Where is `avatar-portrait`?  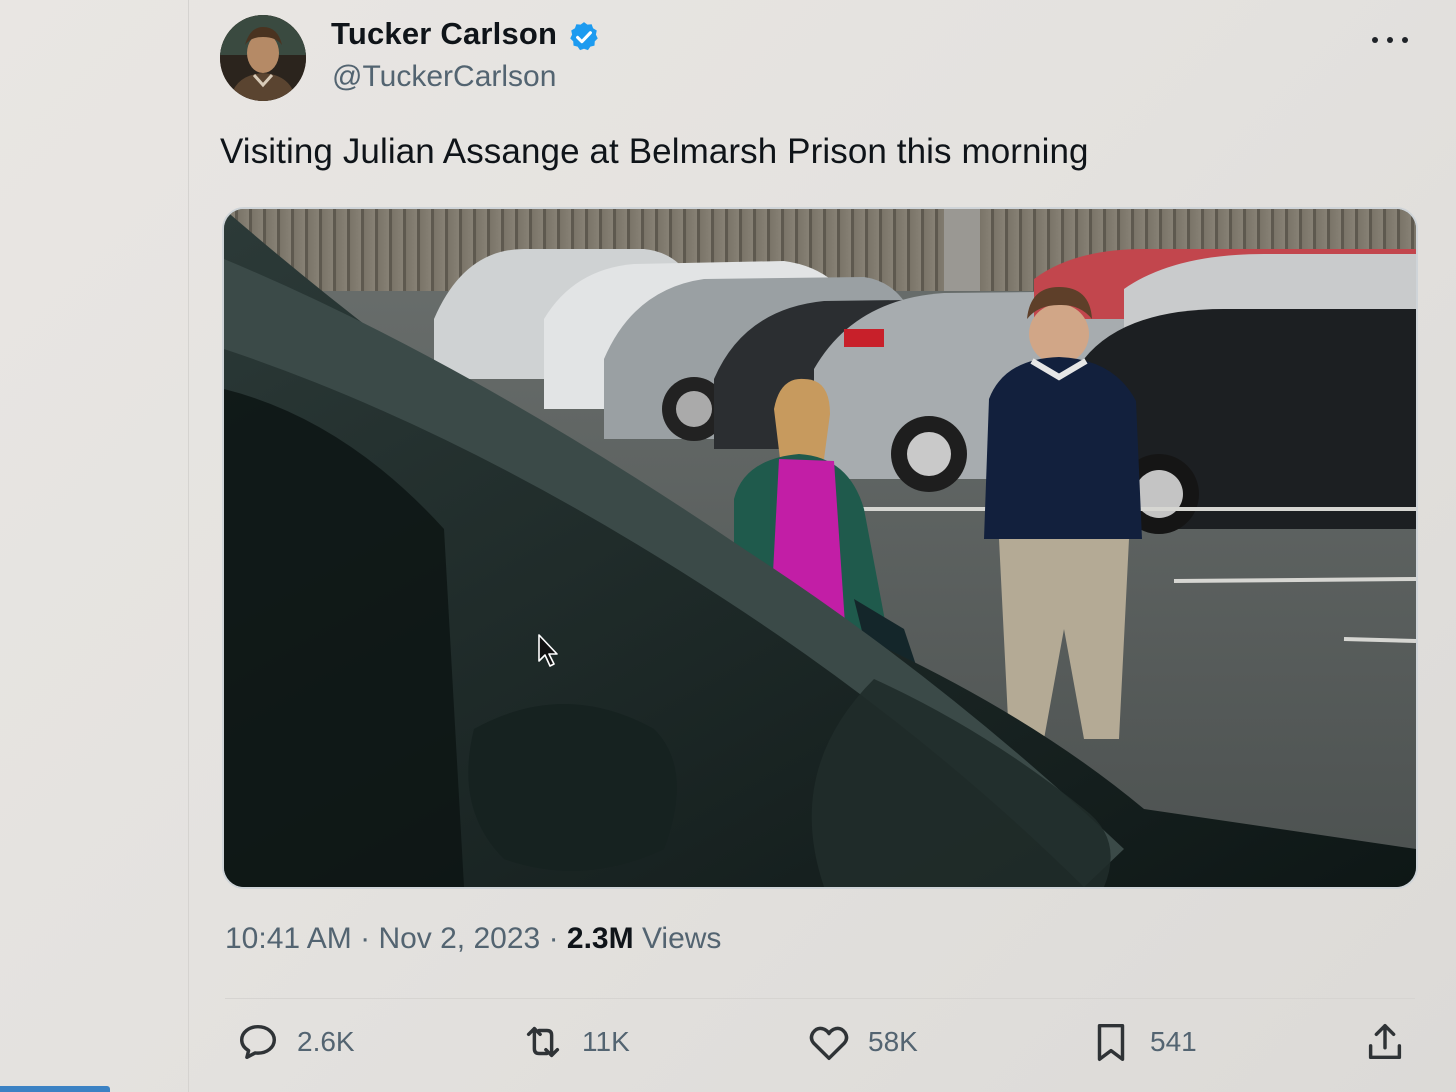
avatar-portrait is located at coordinates (263, 58).